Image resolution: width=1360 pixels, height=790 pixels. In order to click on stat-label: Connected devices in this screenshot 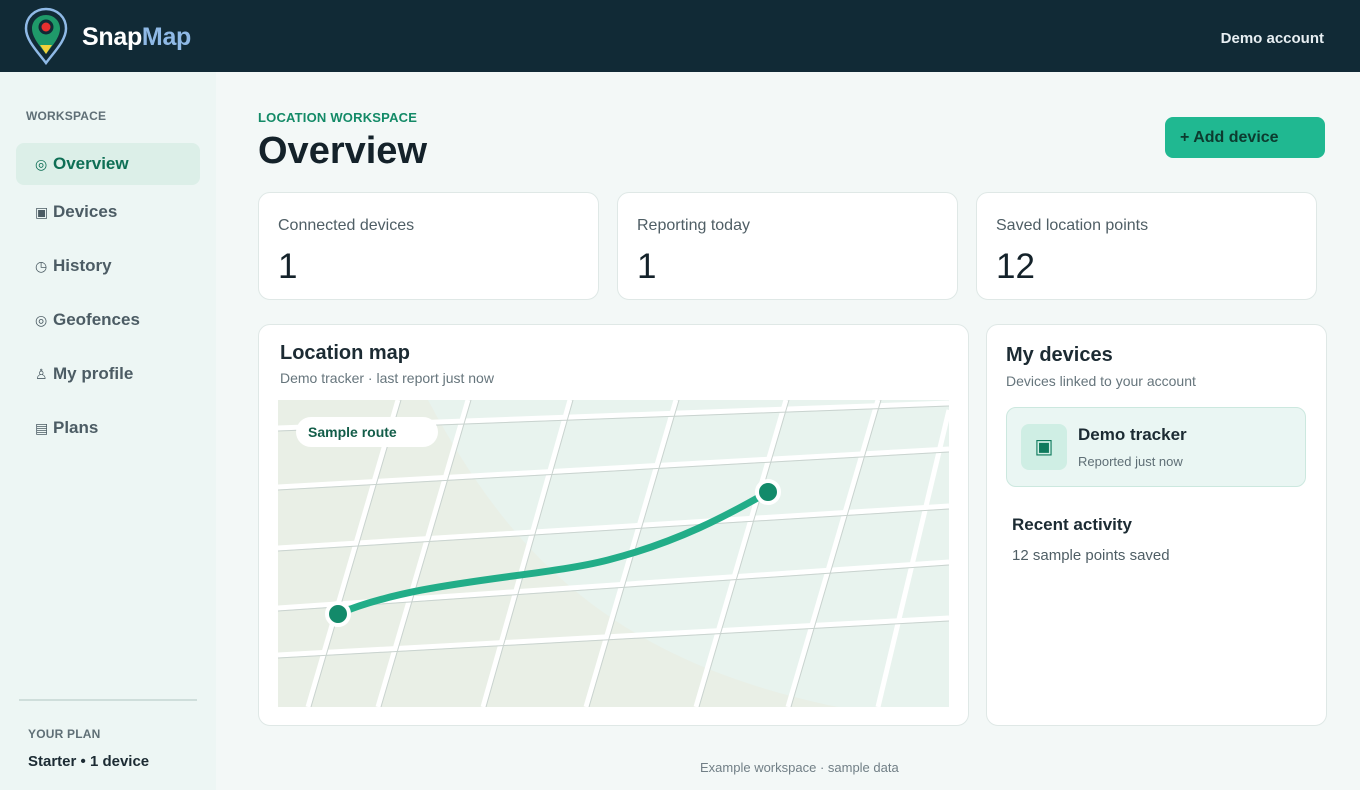, I will do `click(346, 225)`.